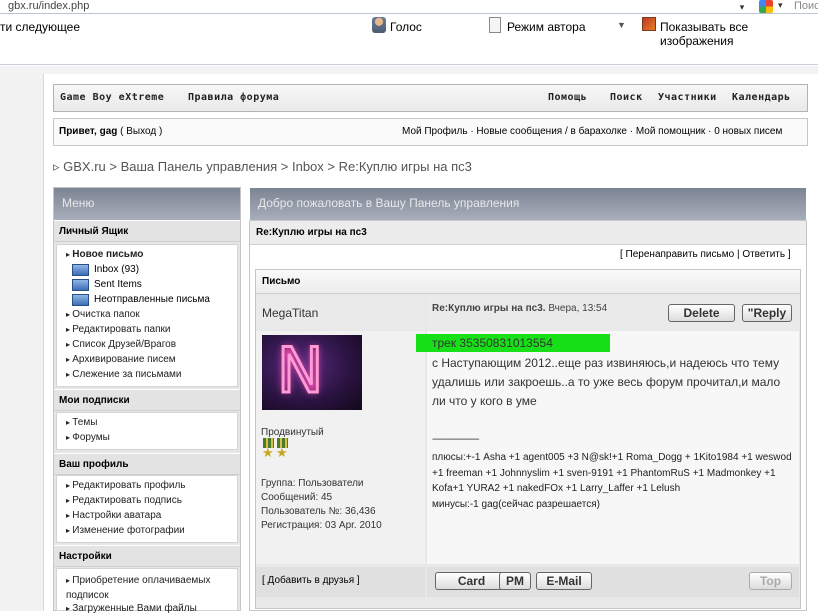 Image resolution: width=818 pixels, height=614 pixels. I want to click on reply-button: "Reply, so click(767, 313).